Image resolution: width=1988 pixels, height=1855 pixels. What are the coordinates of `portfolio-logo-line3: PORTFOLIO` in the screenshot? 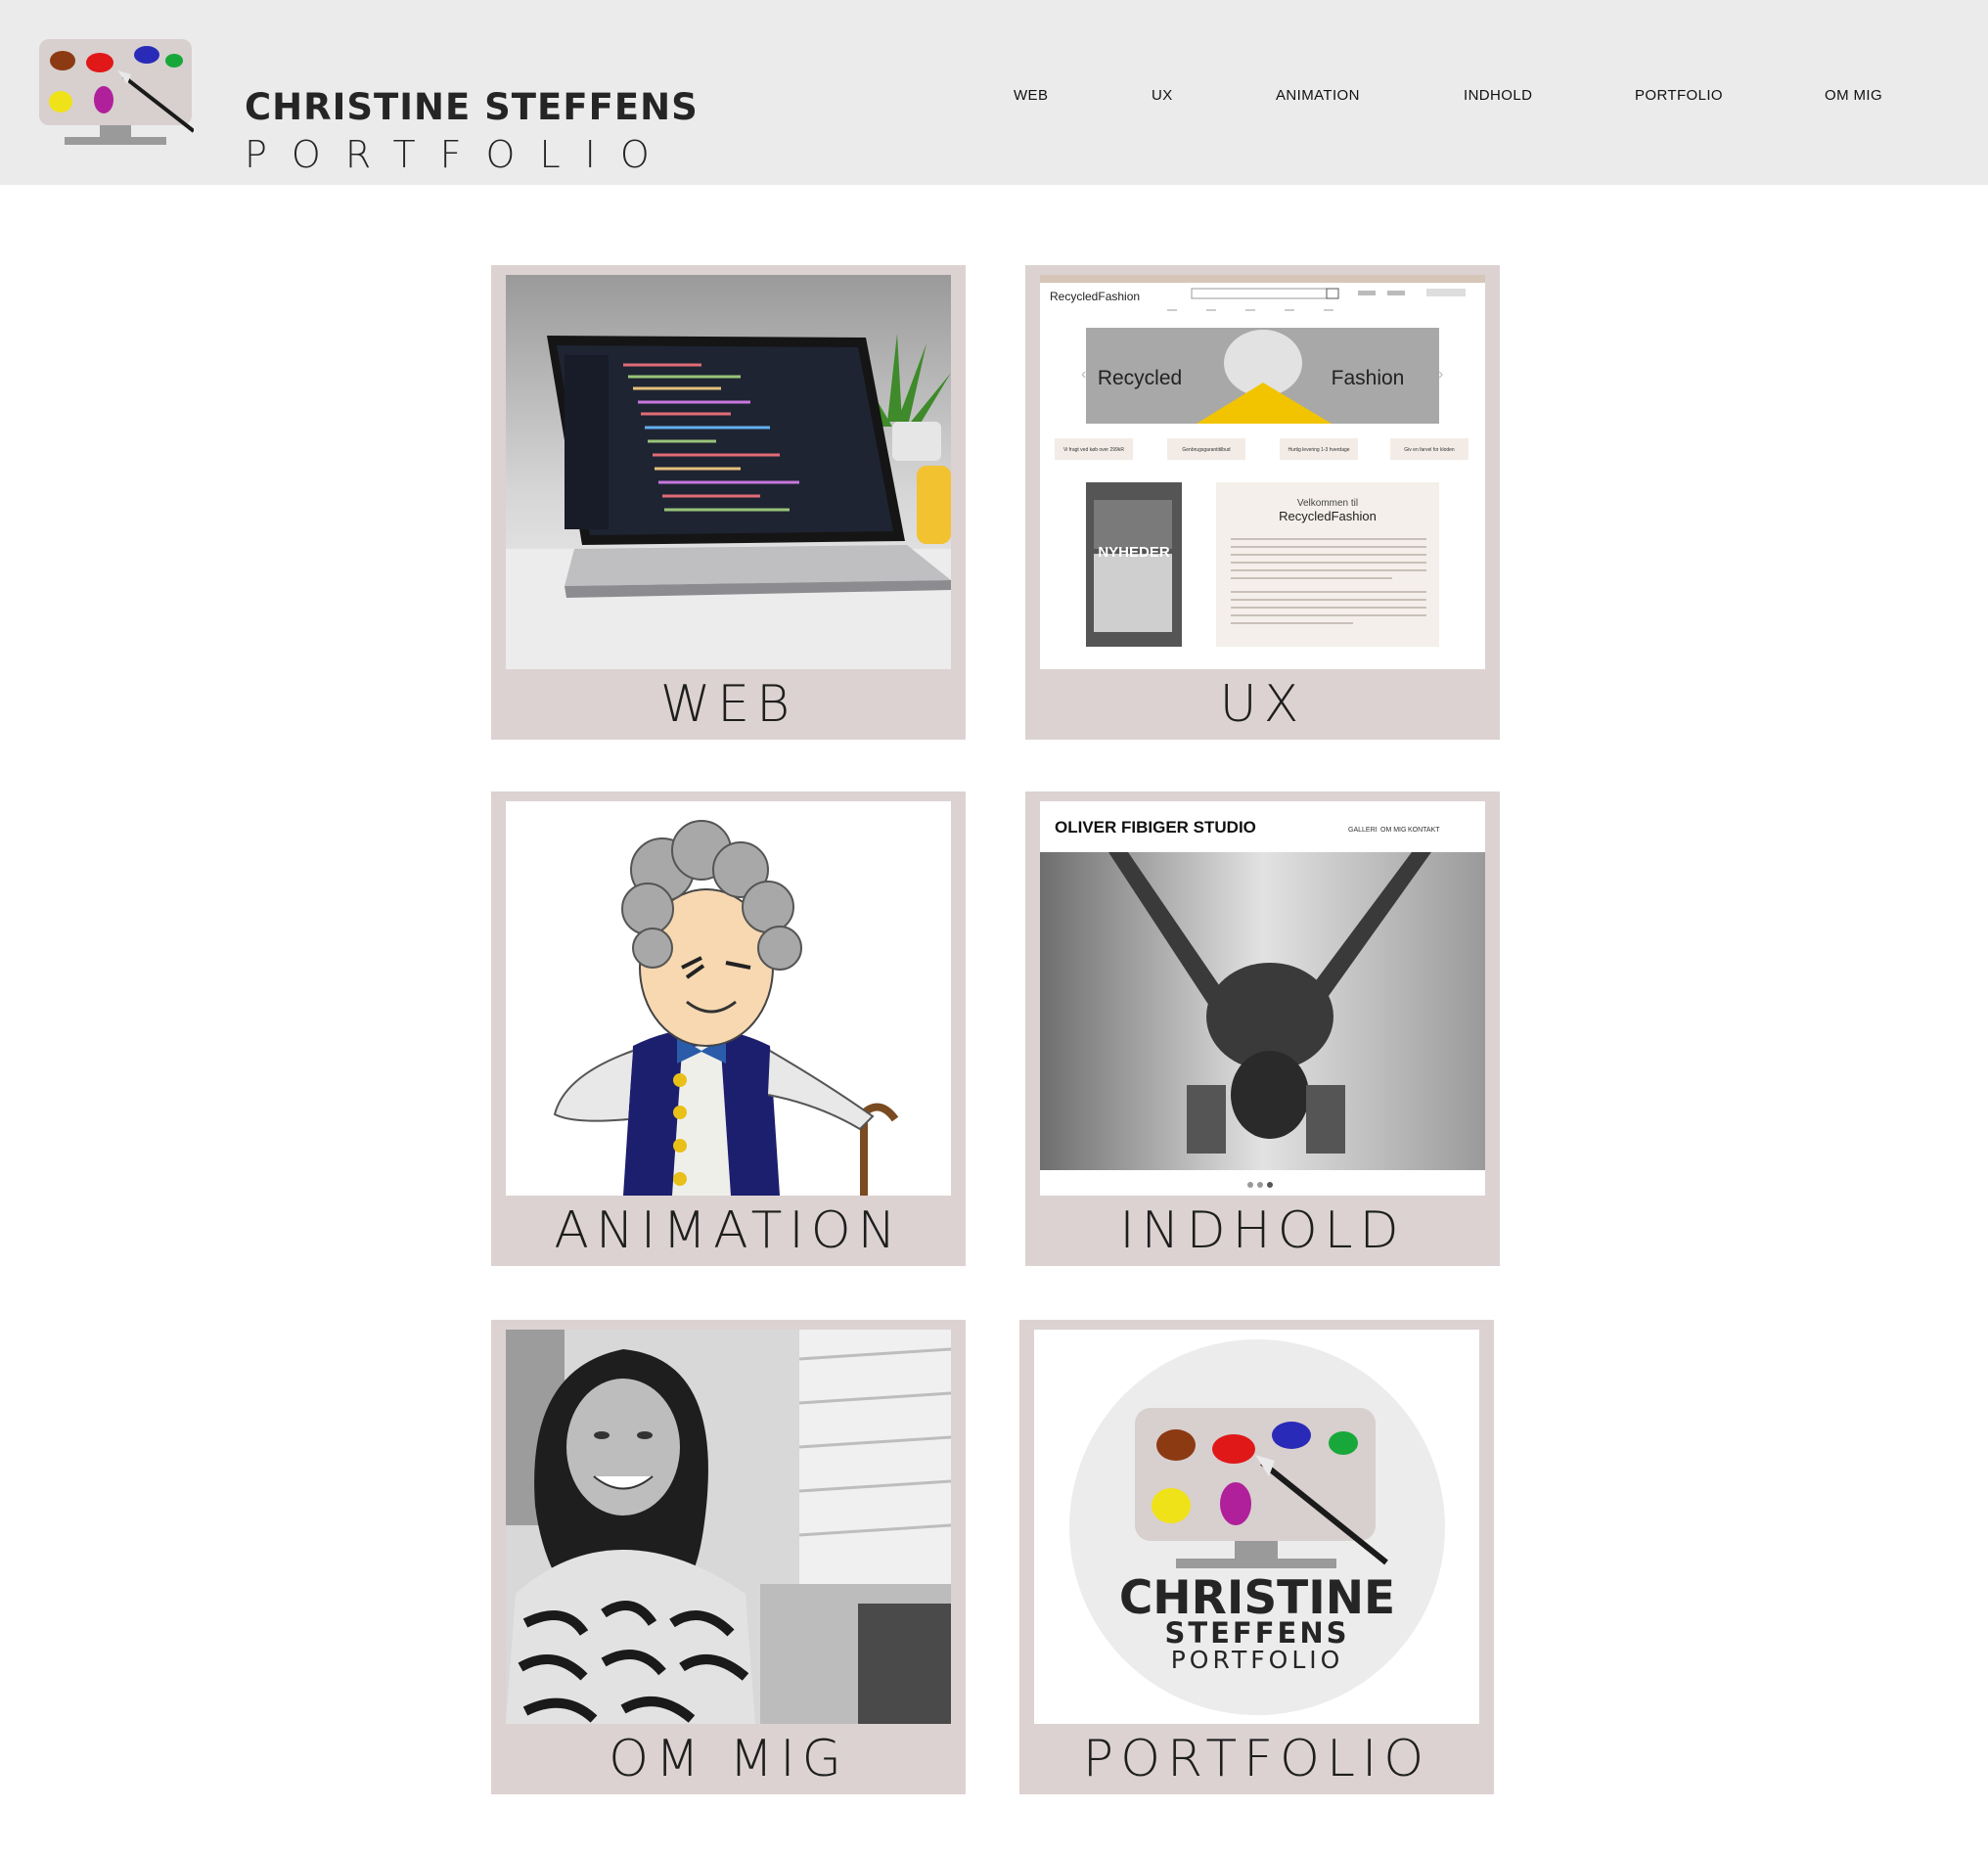 It's located at (1257, 1660).